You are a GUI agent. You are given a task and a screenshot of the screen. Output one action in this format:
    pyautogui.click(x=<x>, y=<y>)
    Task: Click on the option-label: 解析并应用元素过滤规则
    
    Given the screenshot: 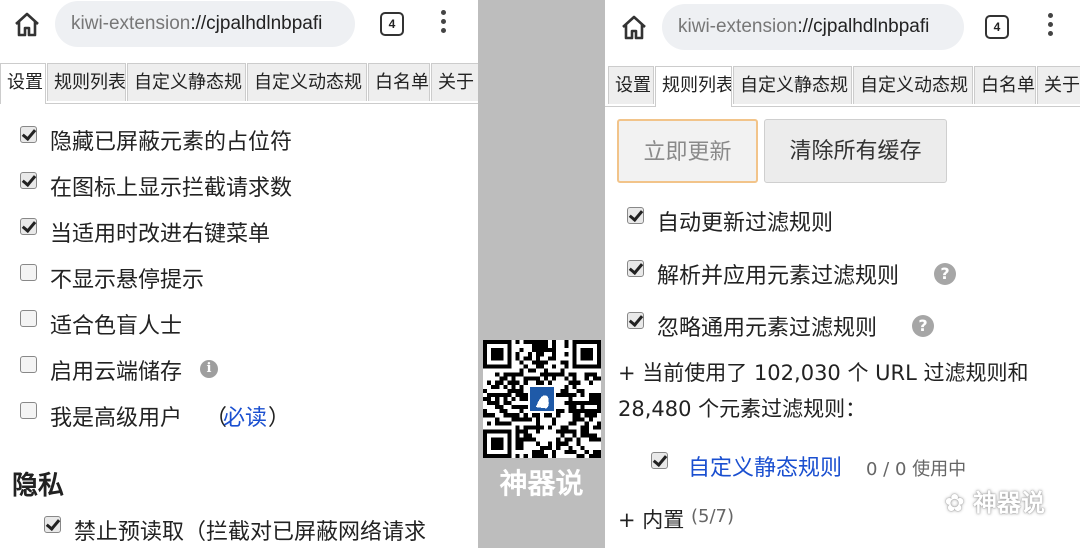 What is the action you would take?
    pyautogui.click(x=778, y=276)
    